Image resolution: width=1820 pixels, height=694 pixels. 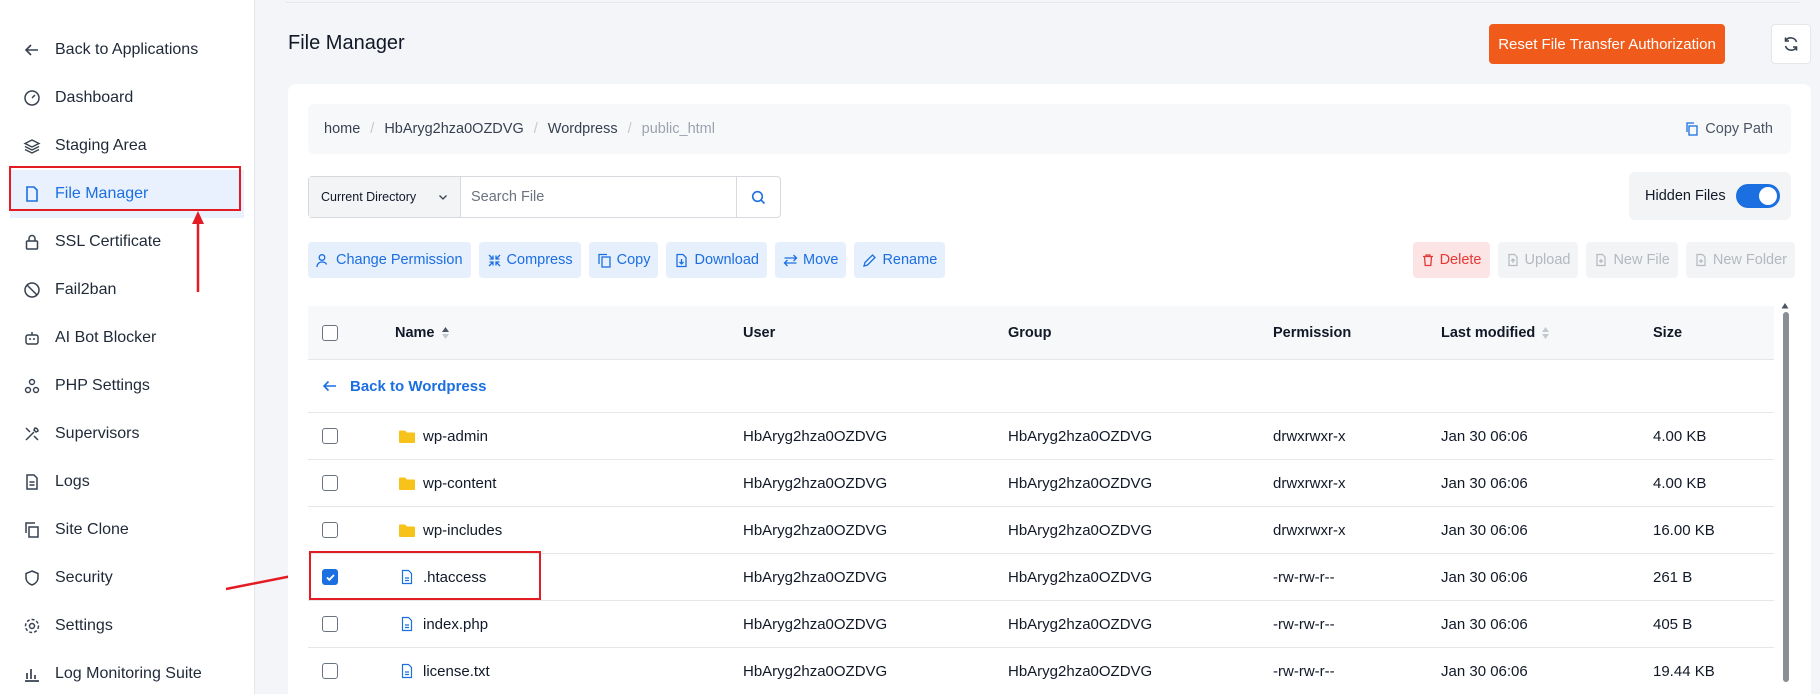 I want to click on new-folder-button: New Folder, so click(x=1740, y=260).